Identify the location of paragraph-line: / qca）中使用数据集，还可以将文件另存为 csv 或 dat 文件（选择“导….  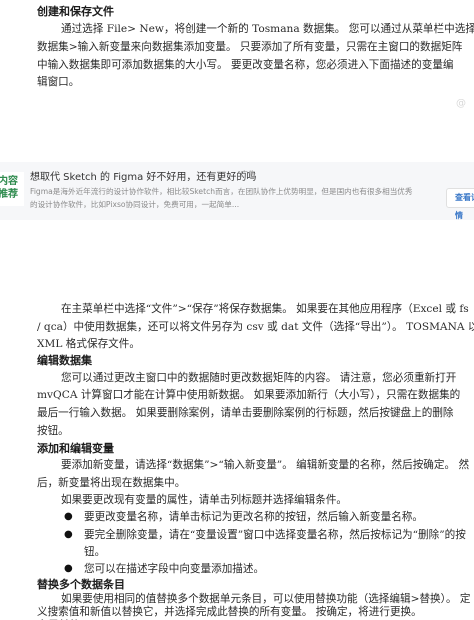
(255, 327).